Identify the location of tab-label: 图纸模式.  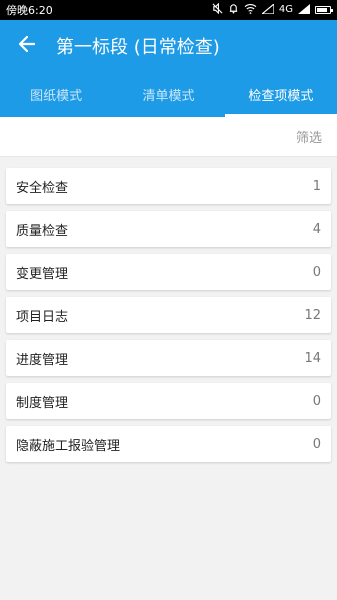
(56, 96).